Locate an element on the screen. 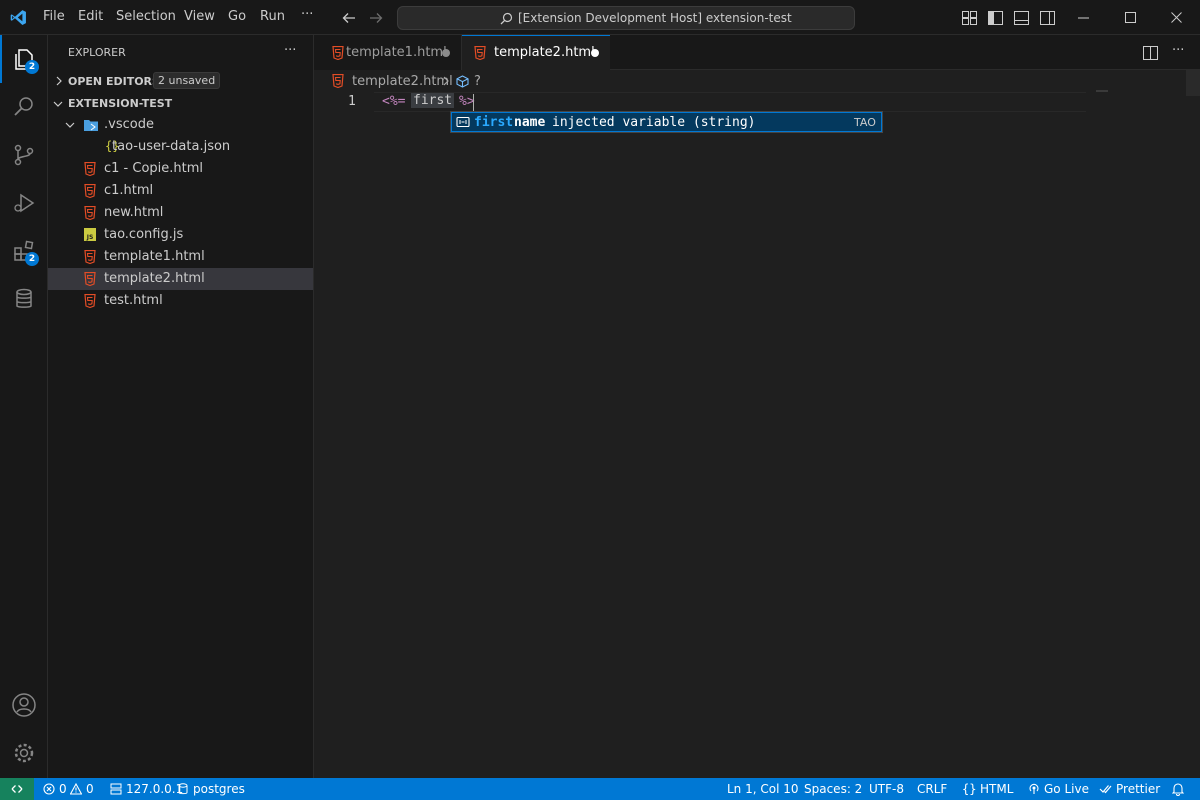  workspace-section: EXTENSION-TEST is located at coordinates (180, 103).